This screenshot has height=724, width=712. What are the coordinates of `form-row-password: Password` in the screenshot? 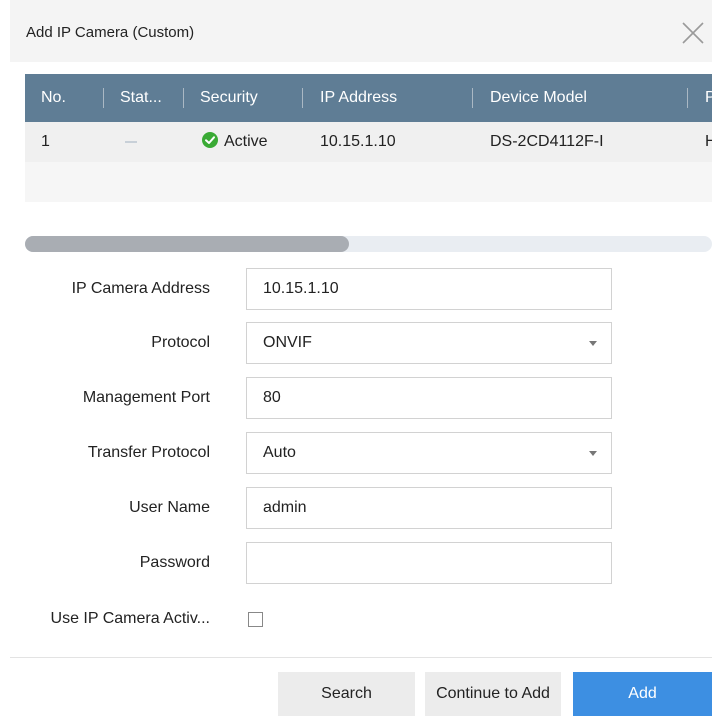 It's located at (356, 563).